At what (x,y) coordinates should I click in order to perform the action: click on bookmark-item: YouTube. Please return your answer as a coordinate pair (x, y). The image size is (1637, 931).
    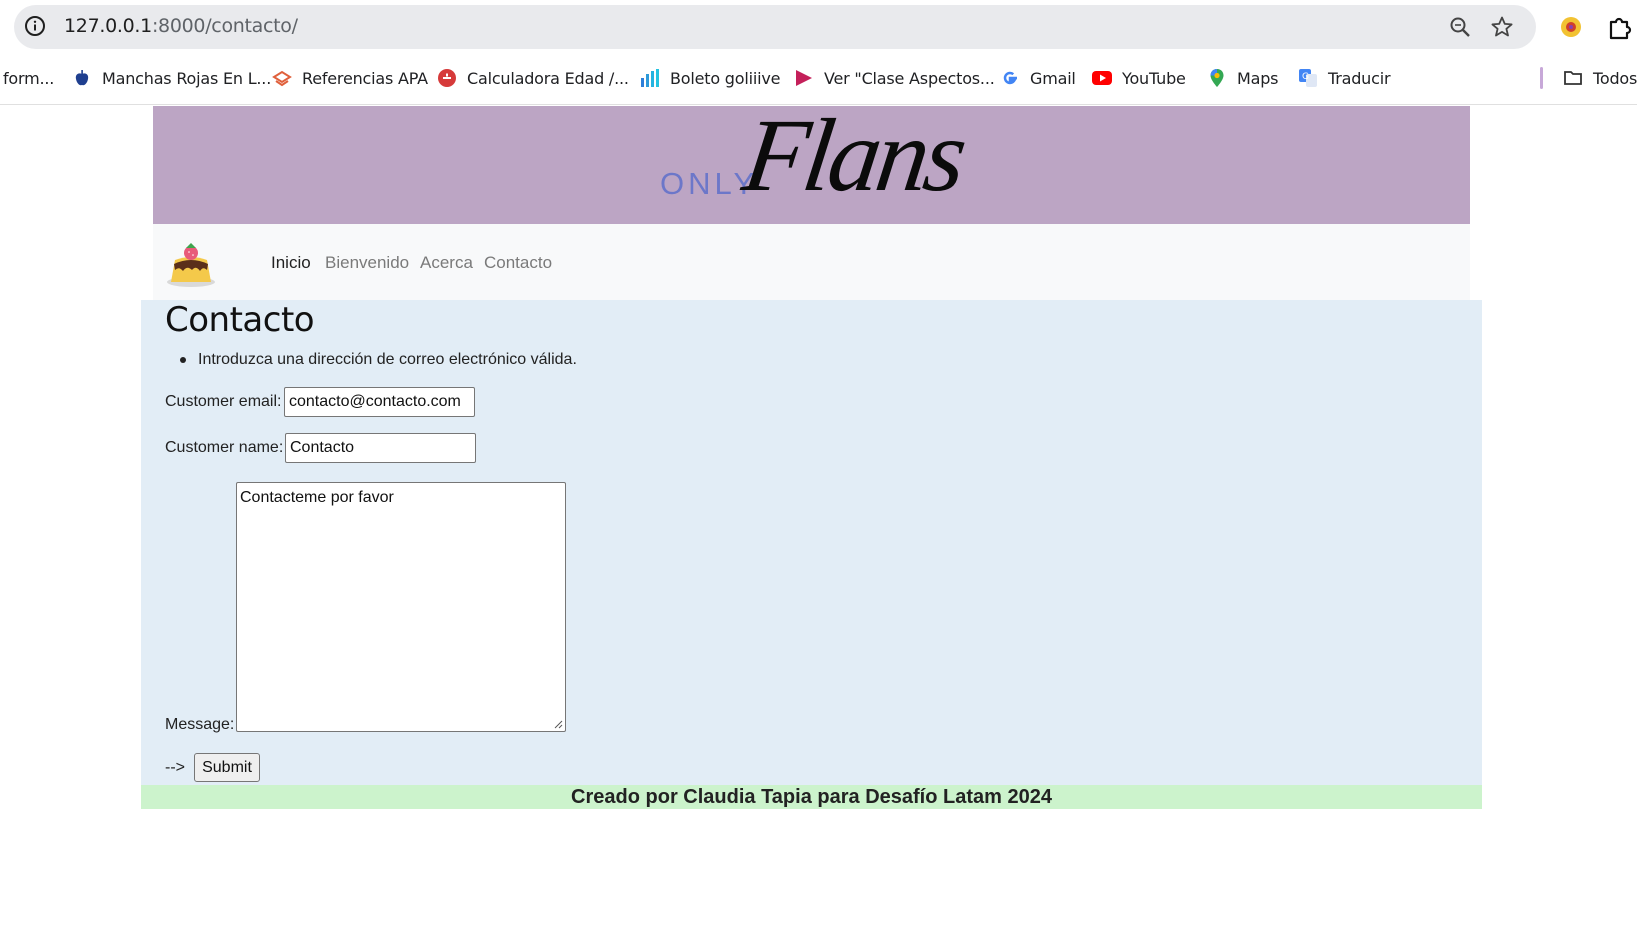
    Looking at the image, I should click on (1139, 78).